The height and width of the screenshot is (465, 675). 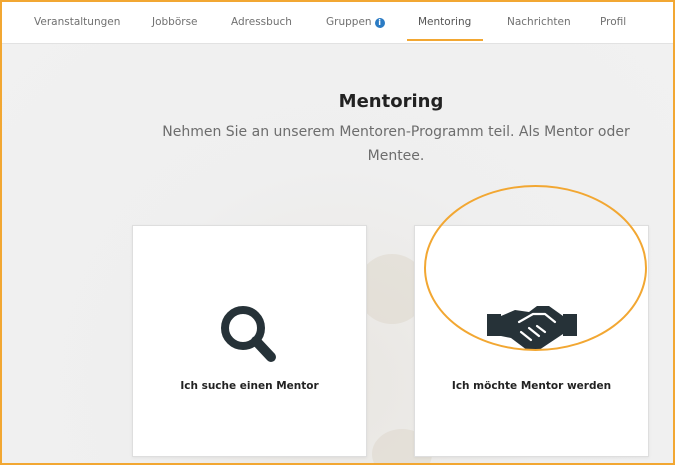 I want to click on nav-item-nachrichten: Nachrichten, so click(x=539, y=22).